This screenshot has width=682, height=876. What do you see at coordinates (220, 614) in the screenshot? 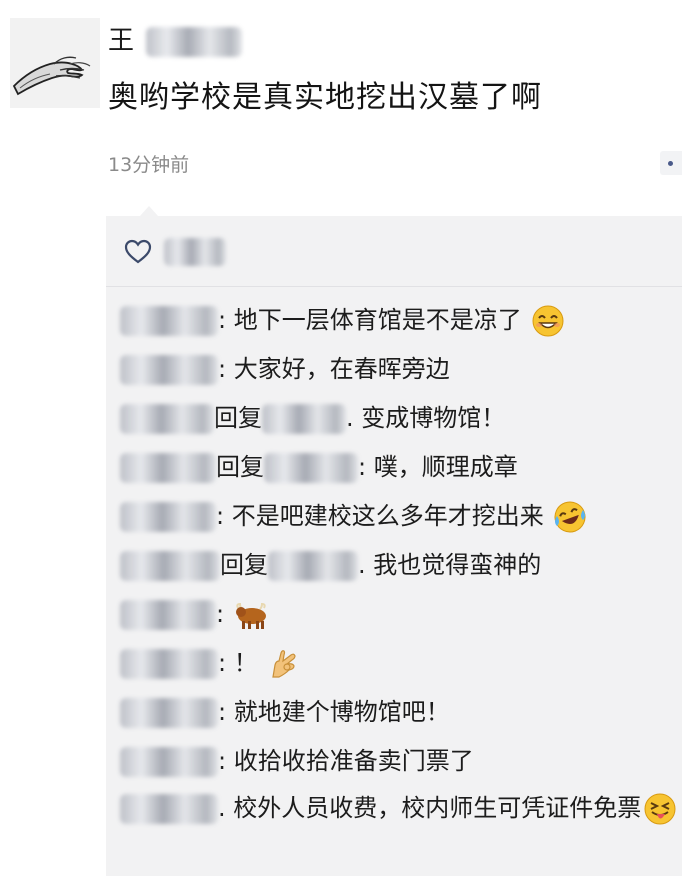
I see `comment-text: :` at bounding box center [220, 614].